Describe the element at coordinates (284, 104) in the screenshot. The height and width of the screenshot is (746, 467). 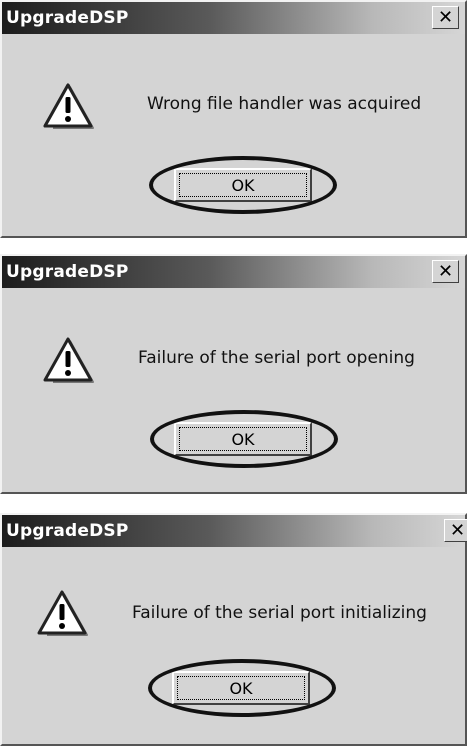
I see `error-message: Wrong file handler was acquired` at that location.